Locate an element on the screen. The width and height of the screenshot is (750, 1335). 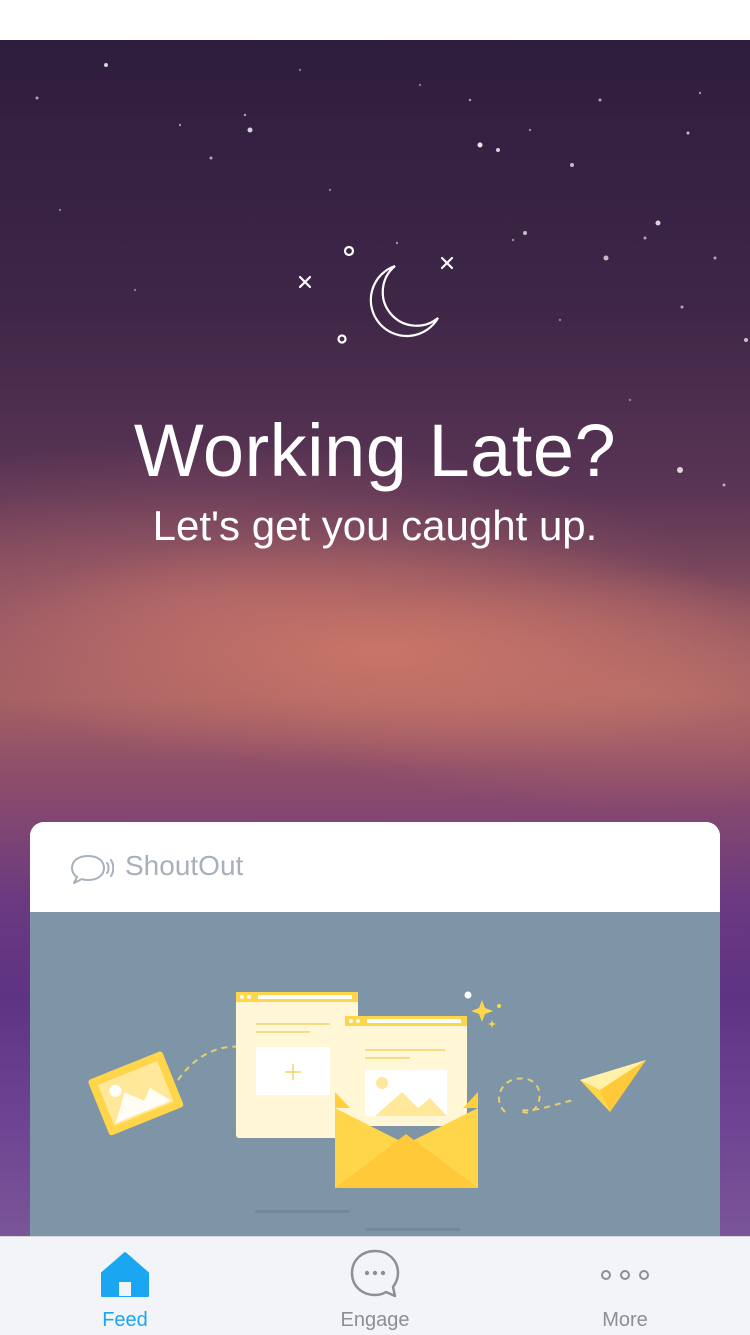
speech-bubble-icon is located at coordinates (92, 869).